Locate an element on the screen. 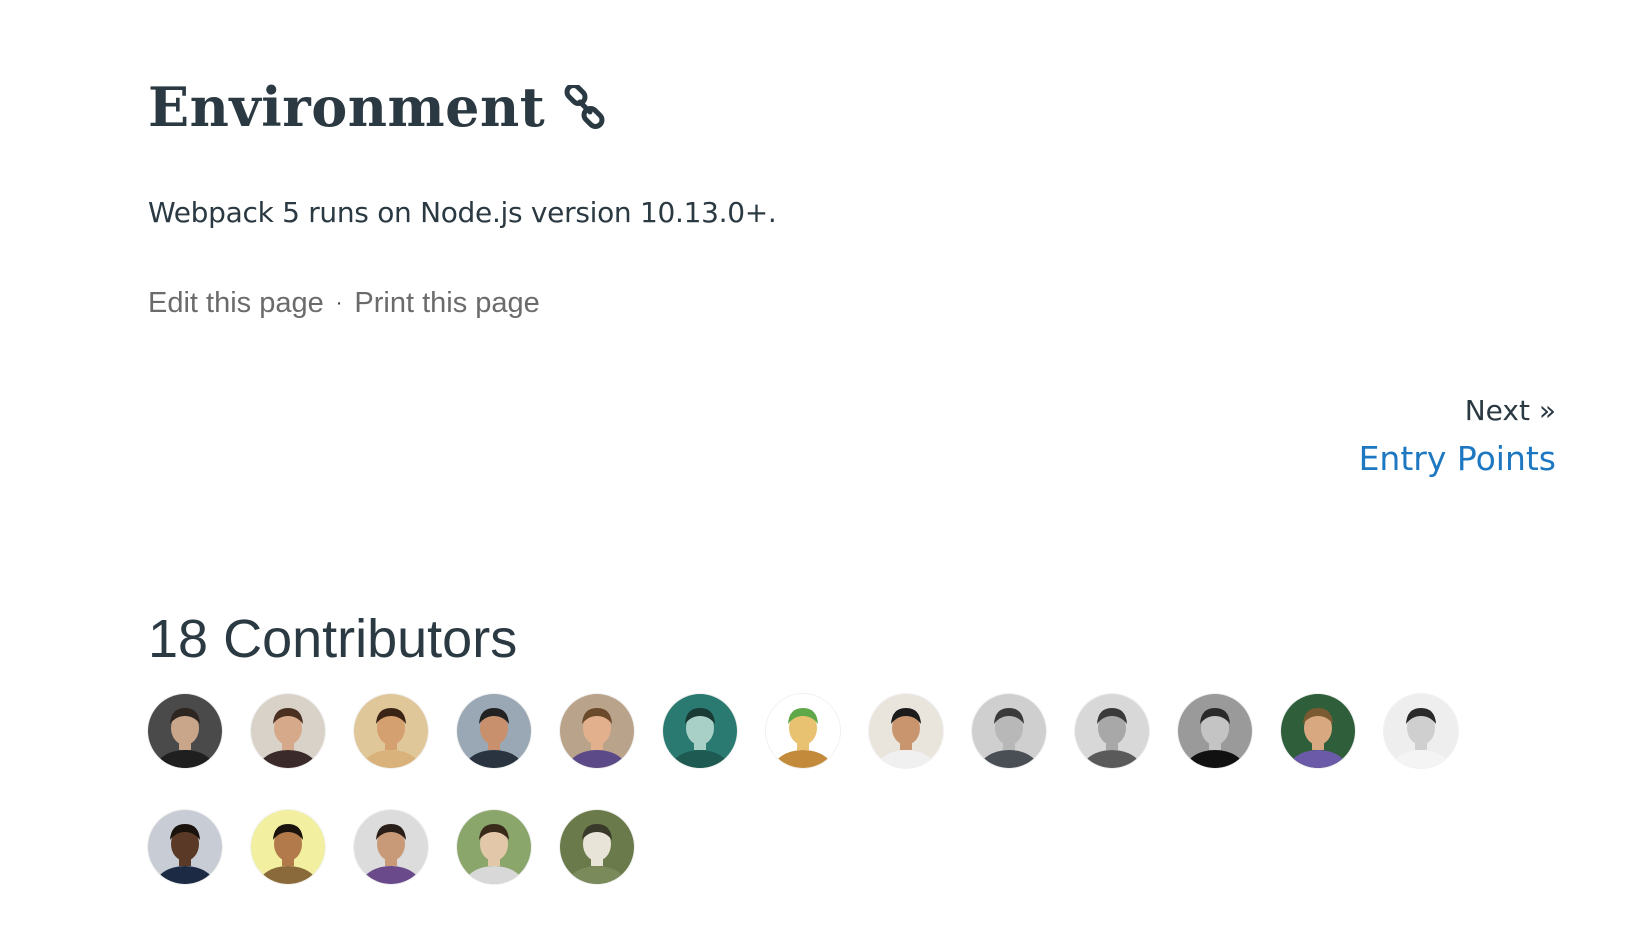  pagination-next: Next » Entry Points is located at coordinates (1457, 436).